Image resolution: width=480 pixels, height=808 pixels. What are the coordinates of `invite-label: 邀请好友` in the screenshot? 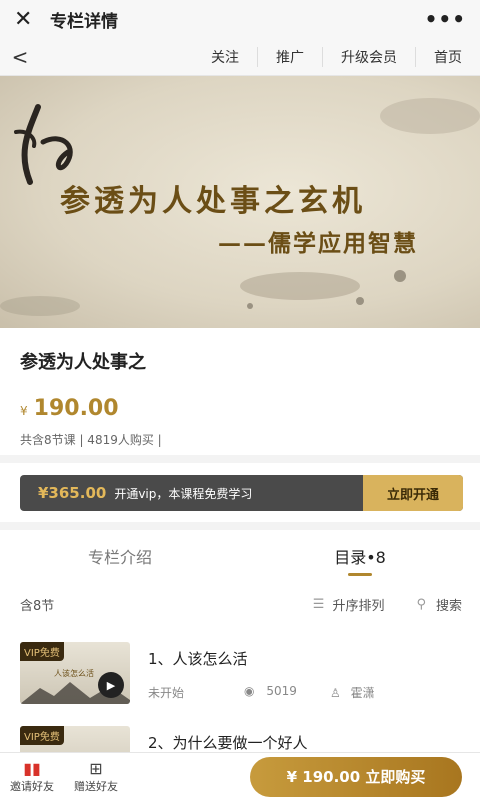 It's located at (32, 786).